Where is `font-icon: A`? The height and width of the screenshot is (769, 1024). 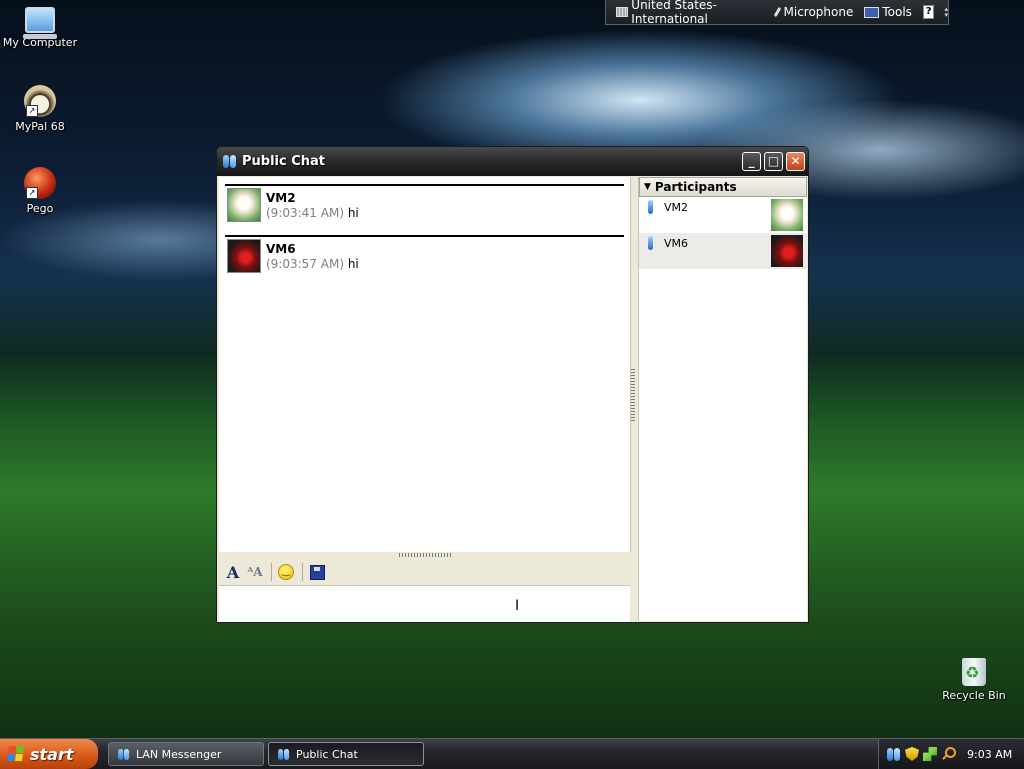 font-icon: A is located at coordinates (233, 572).